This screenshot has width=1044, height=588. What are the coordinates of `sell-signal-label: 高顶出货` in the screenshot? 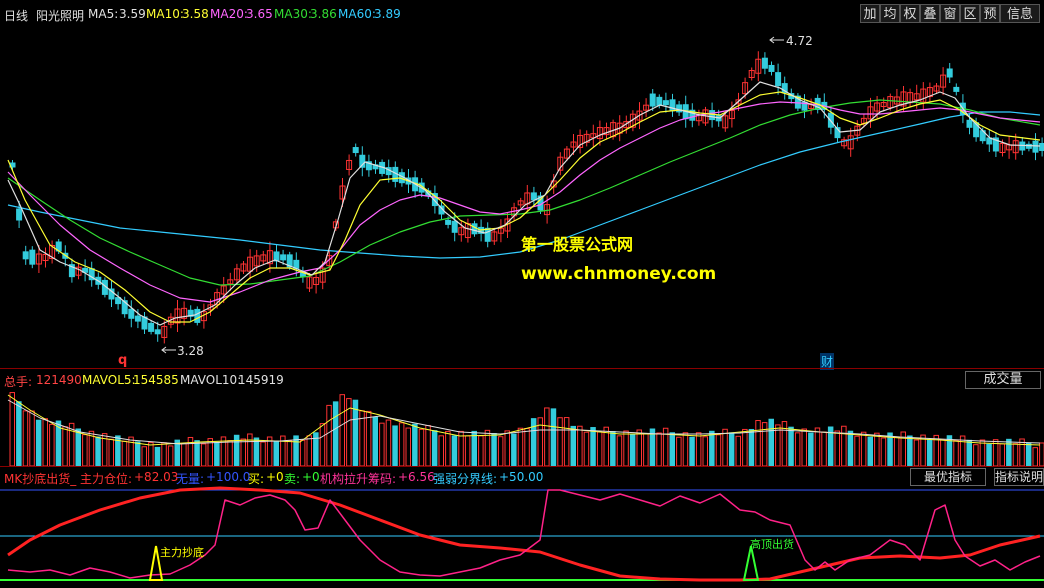 It's located at (772, 544).